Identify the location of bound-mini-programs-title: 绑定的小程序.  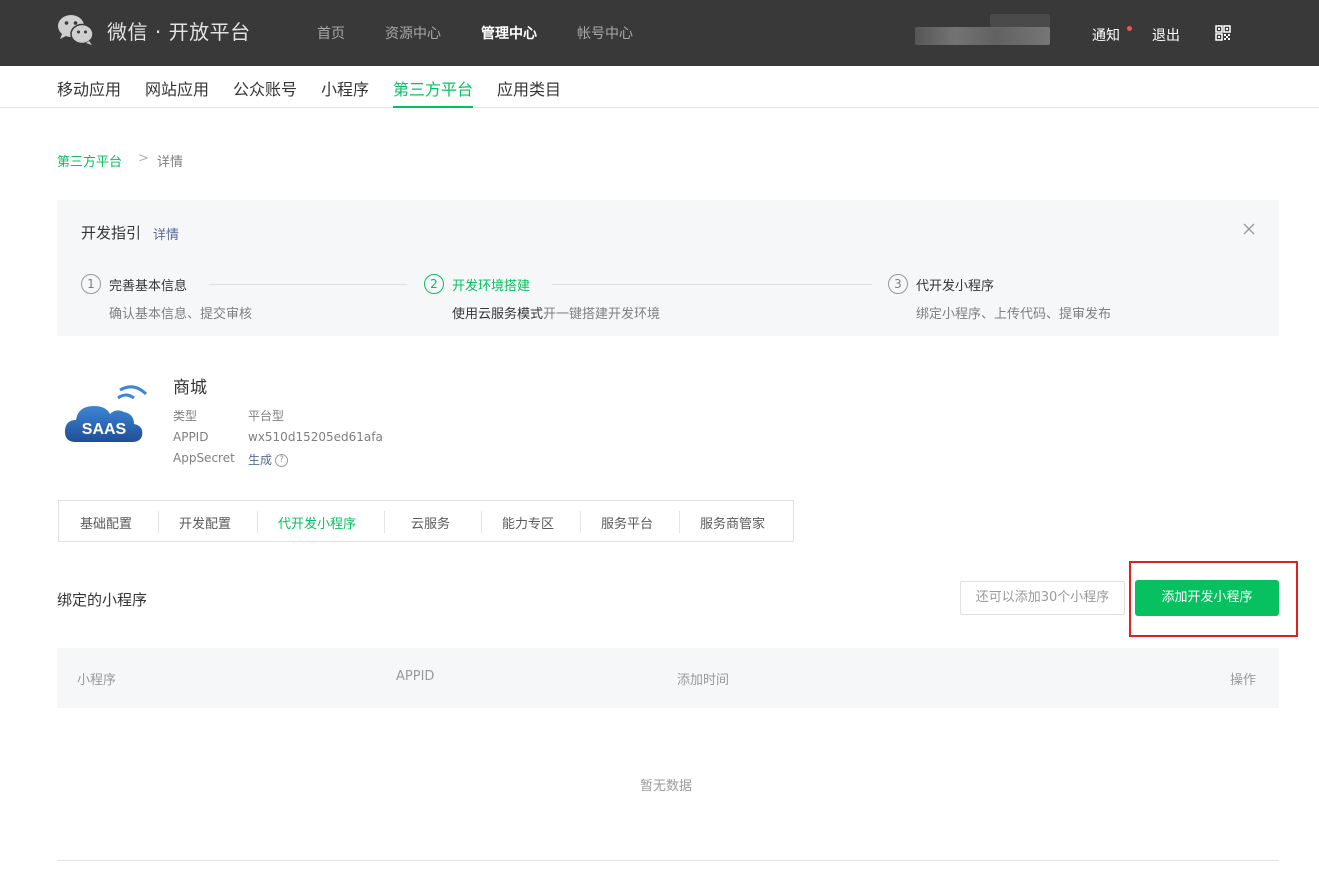
(102, 600).